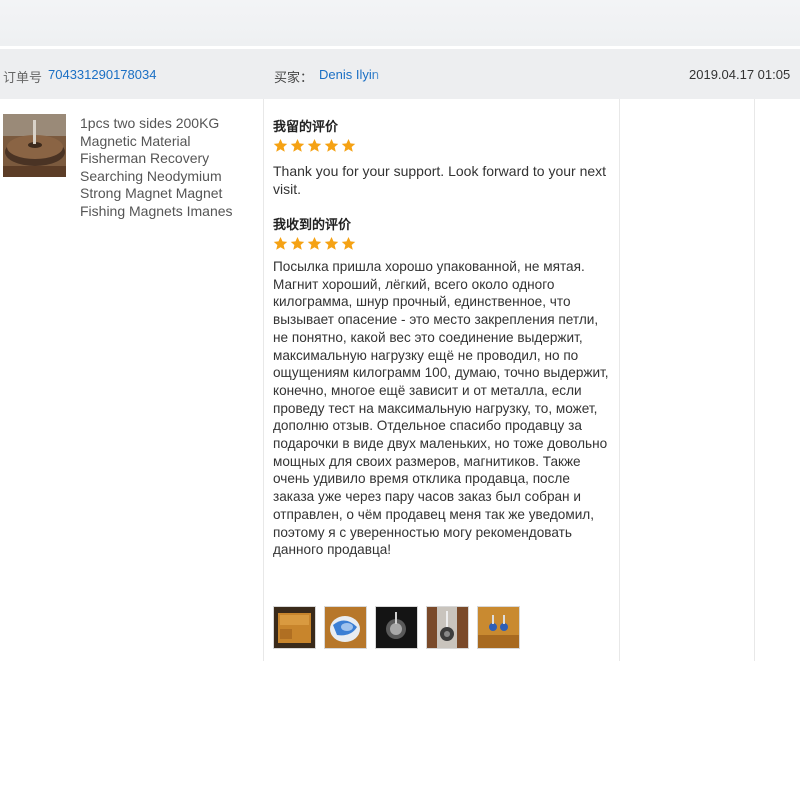 The image size is (800, 800). I want to click on package-box-photo-icon, so click(294, 627).